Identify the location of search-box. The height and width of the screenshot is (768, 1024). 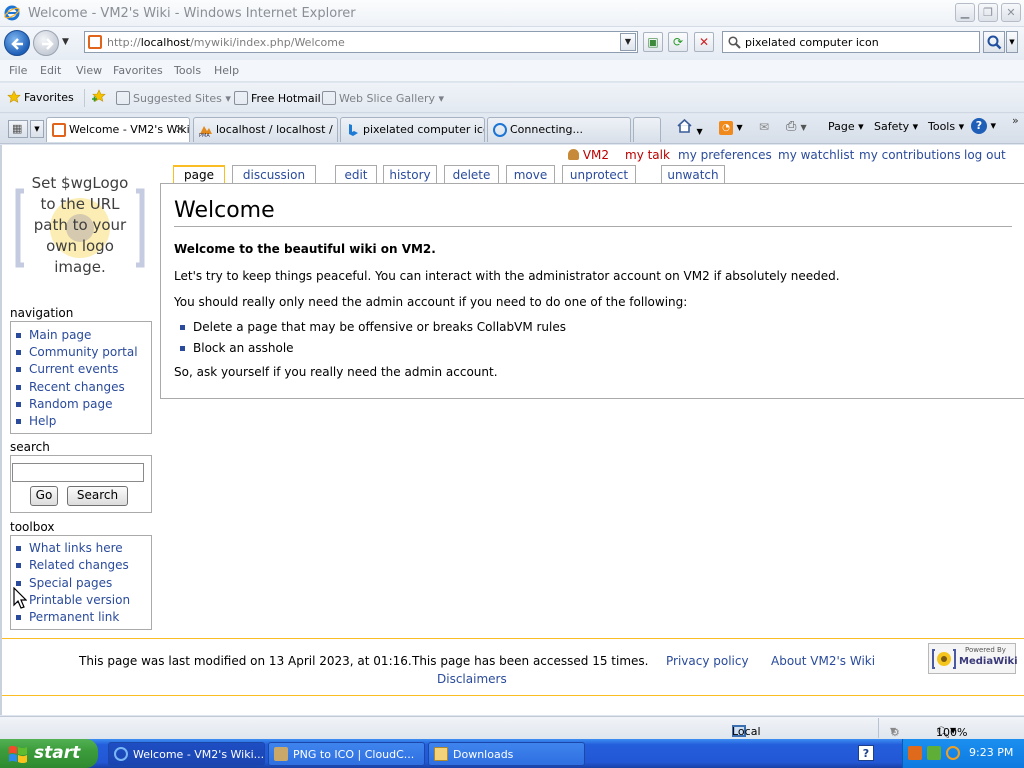
(851, 42).